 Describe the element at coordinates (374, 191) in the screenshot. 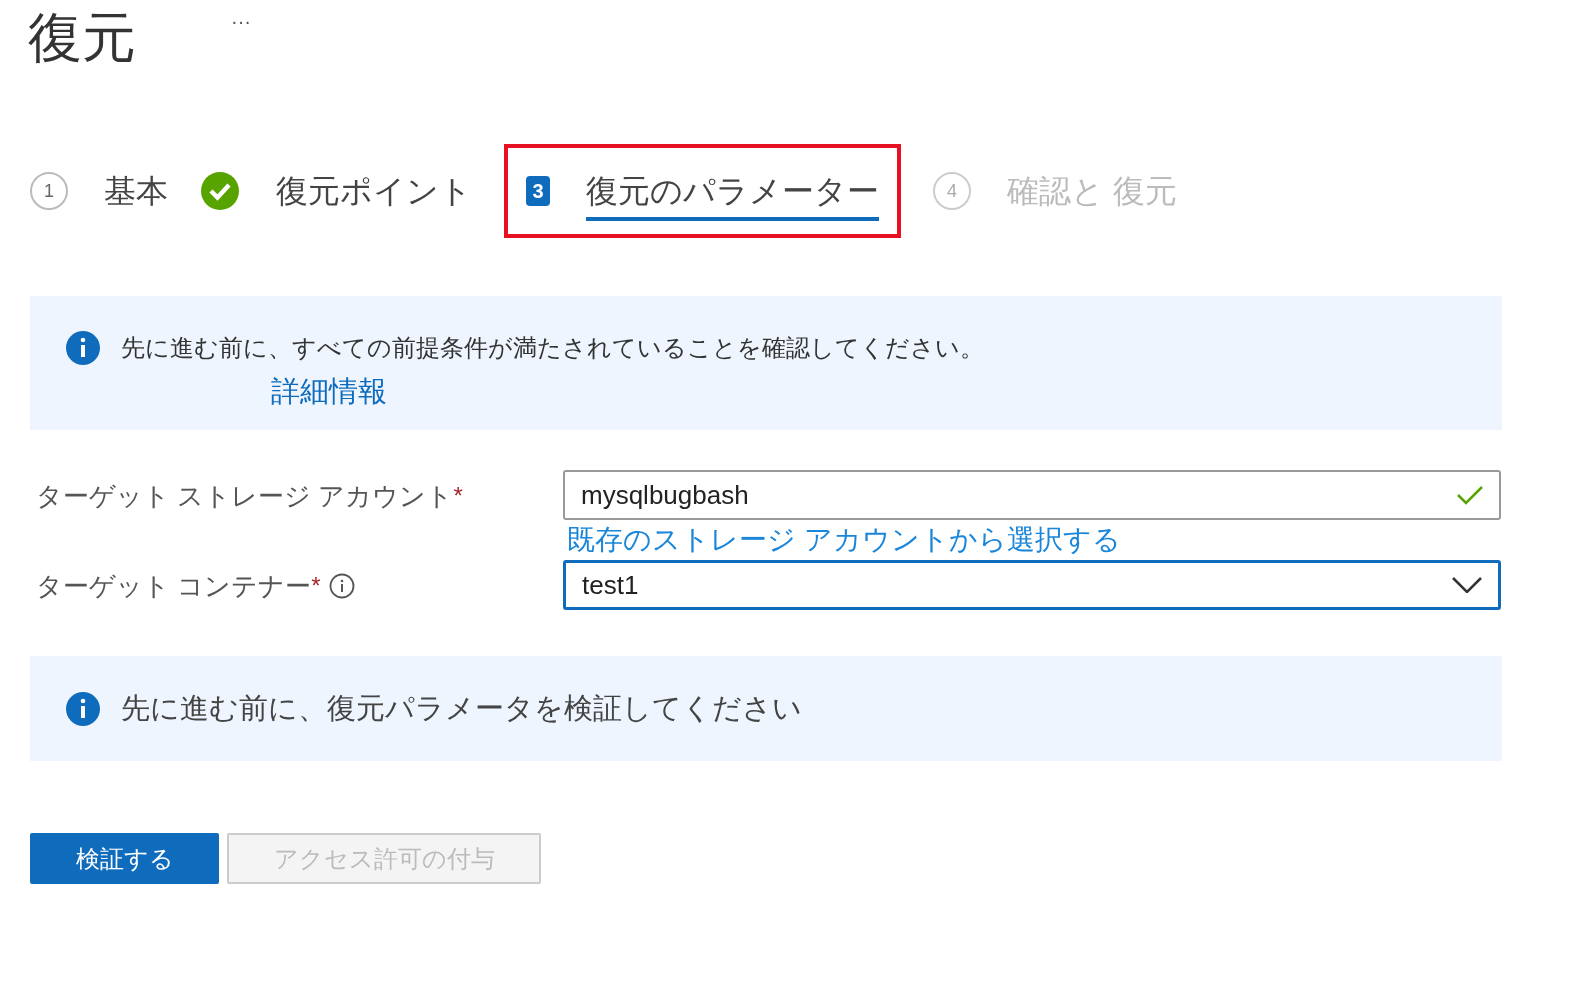

I see `step-label: 復元ポイント` at that location.